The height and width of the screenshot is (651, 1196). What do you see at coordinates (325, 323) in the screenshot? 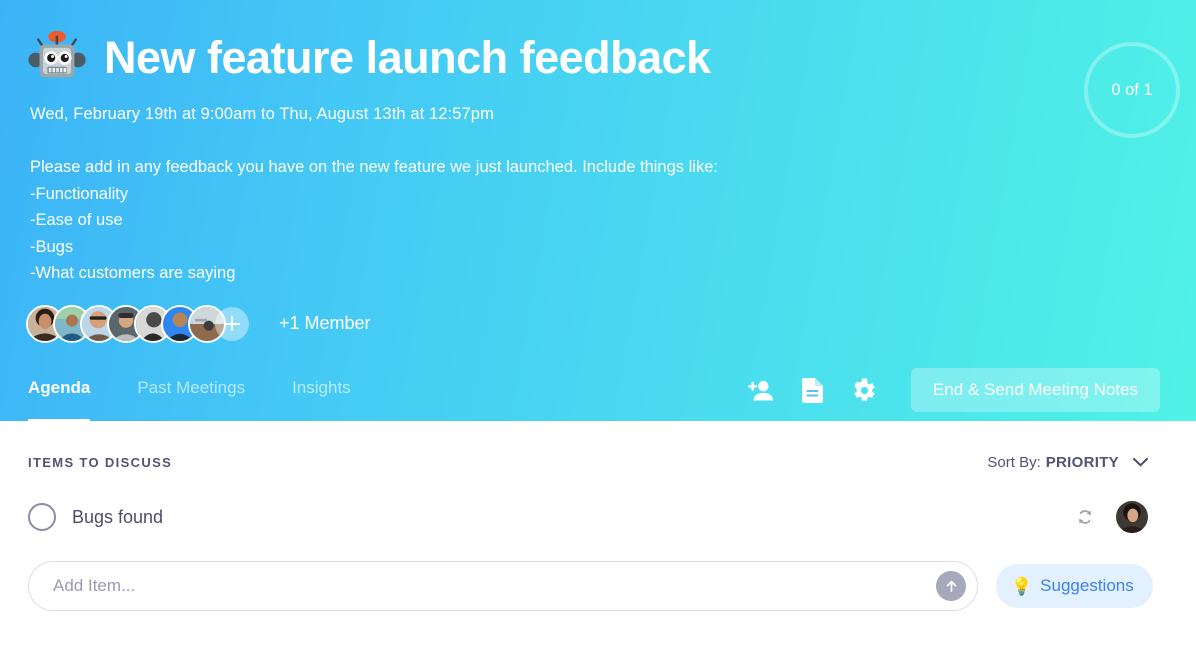
I see `member-overflow-count: +1 Member` at bounding box center [325, 323].